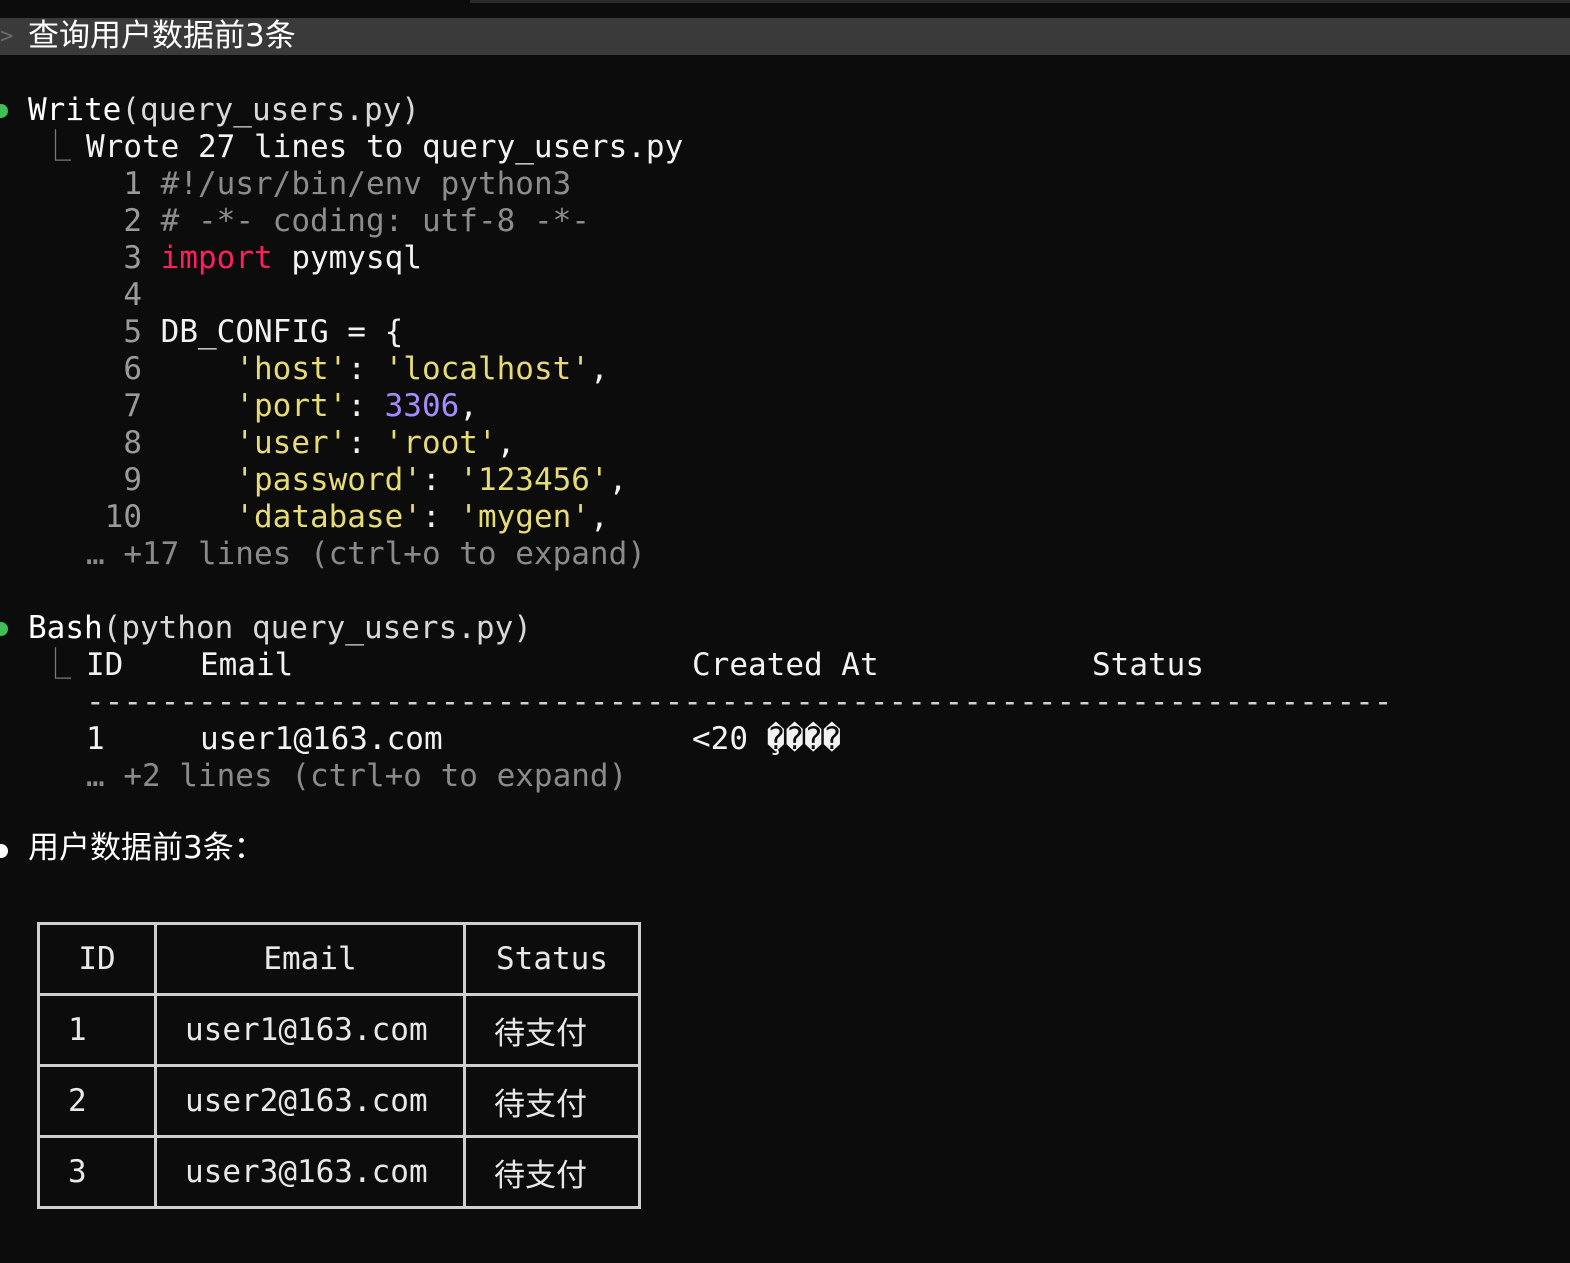  I want to click on top-divider, so click(1020, 1).